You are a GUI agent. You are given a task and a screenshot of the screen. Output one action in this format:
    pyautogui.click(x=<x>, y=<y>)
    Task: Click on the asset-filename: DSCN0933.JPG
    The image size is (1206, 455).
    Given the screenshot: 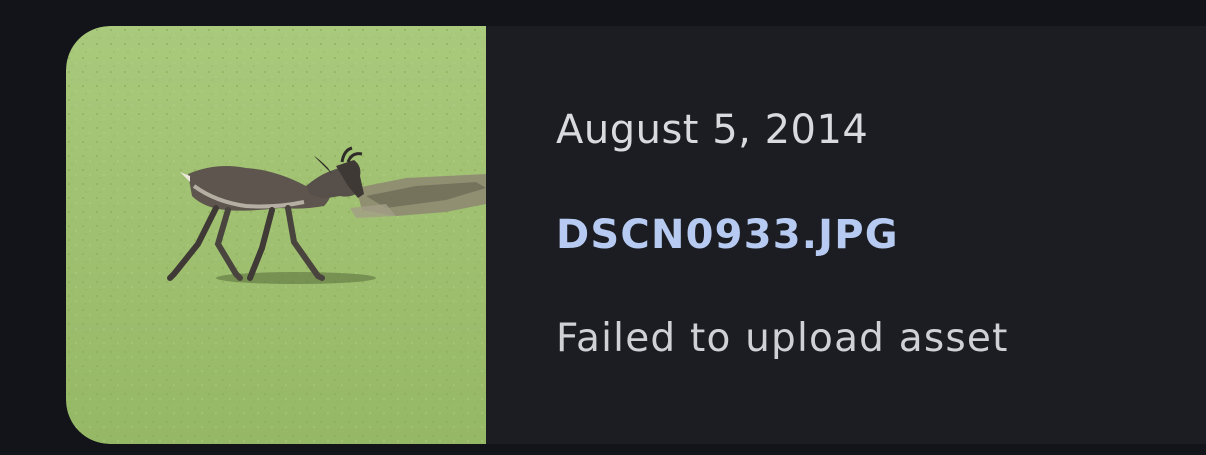 What is the action you would take?
    pyautogui.click(x=727, y=235)
    